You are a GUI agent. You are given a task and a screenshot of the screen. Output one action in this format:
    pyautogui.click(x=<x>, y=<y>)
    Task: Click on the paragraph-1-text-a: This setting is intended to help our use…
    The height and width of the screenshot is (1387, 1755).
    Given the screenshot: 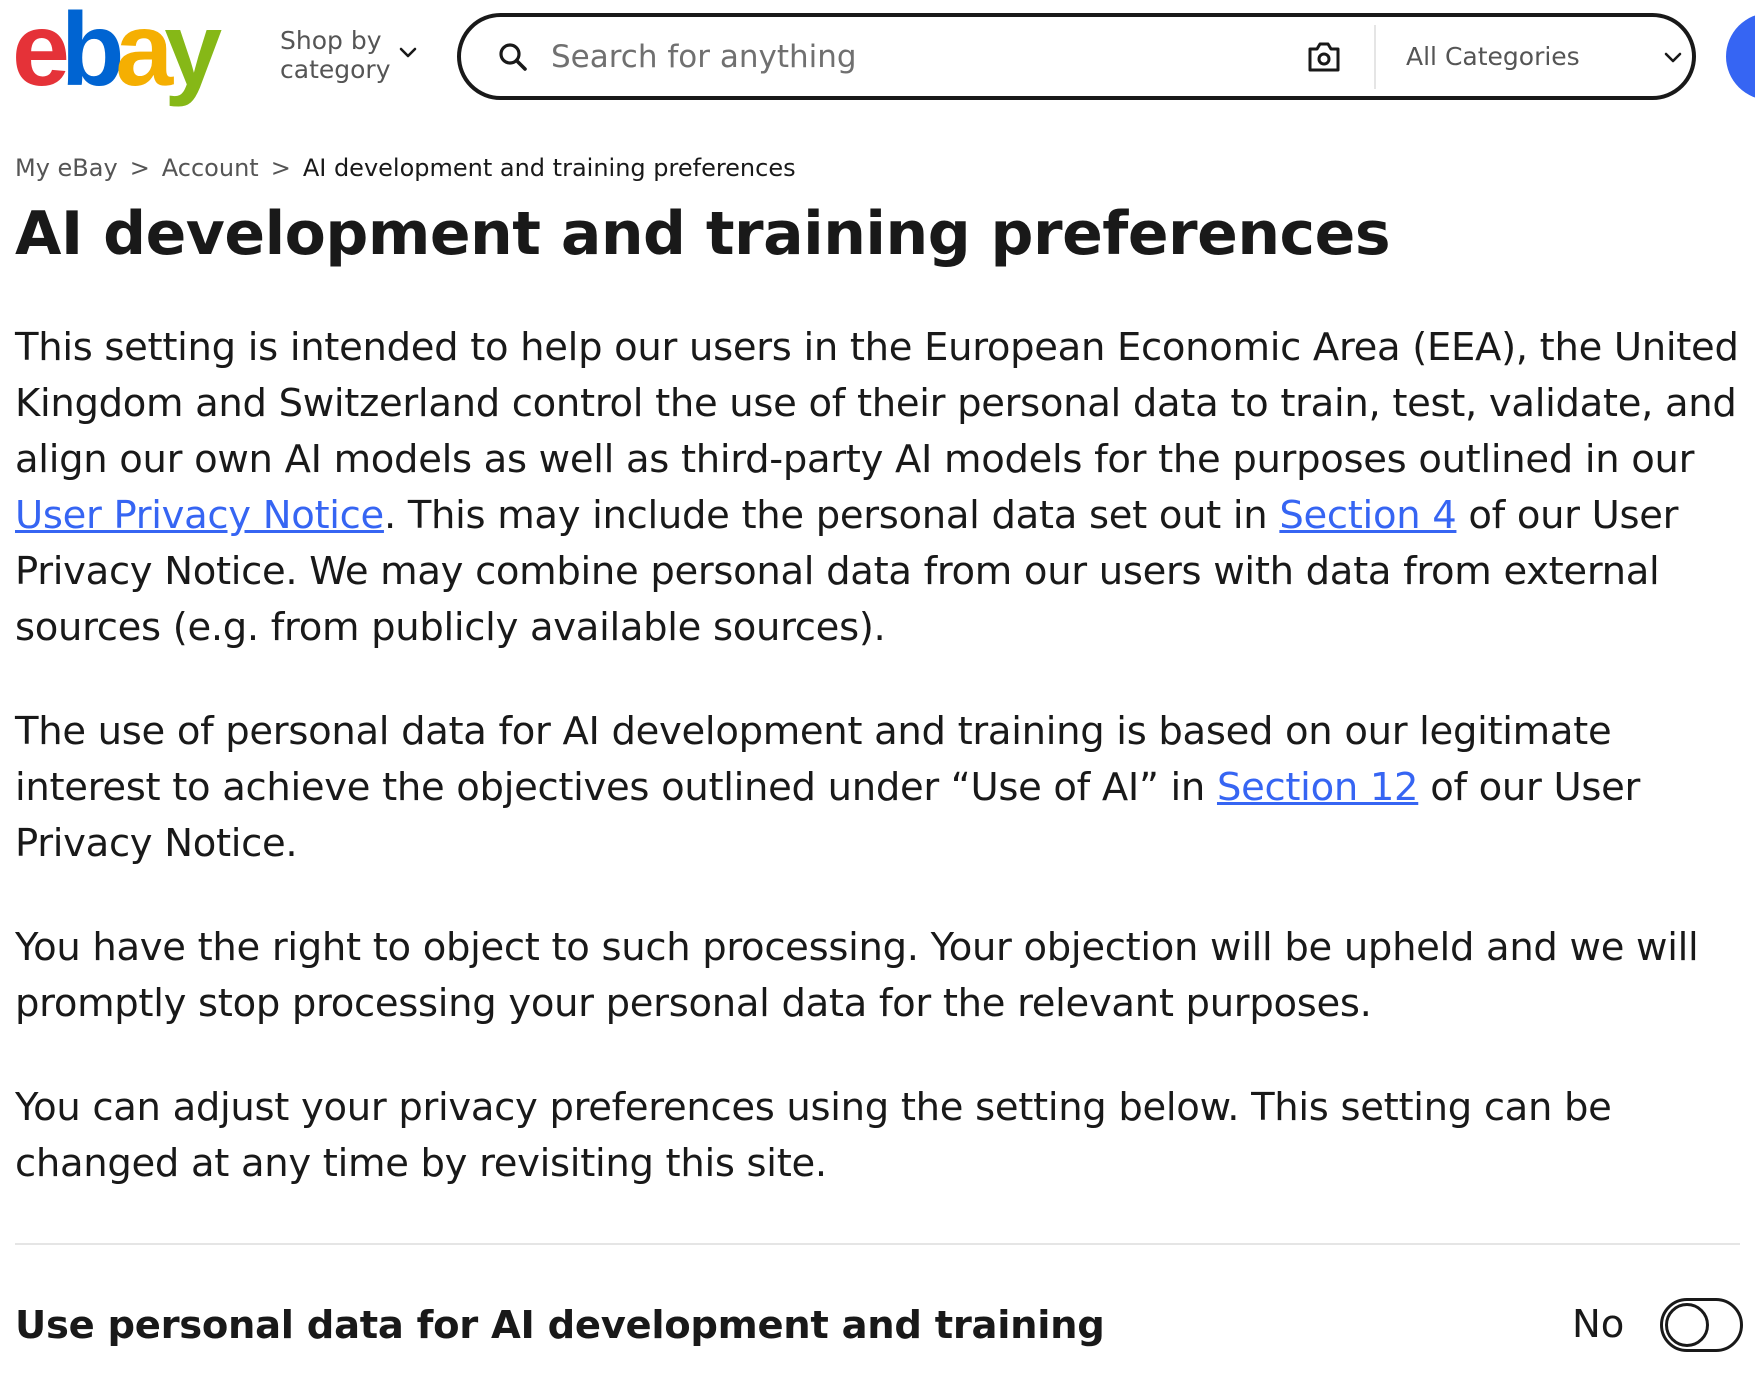 What is the action you would take?
    pyautogui.click(x=877, y=403)
    